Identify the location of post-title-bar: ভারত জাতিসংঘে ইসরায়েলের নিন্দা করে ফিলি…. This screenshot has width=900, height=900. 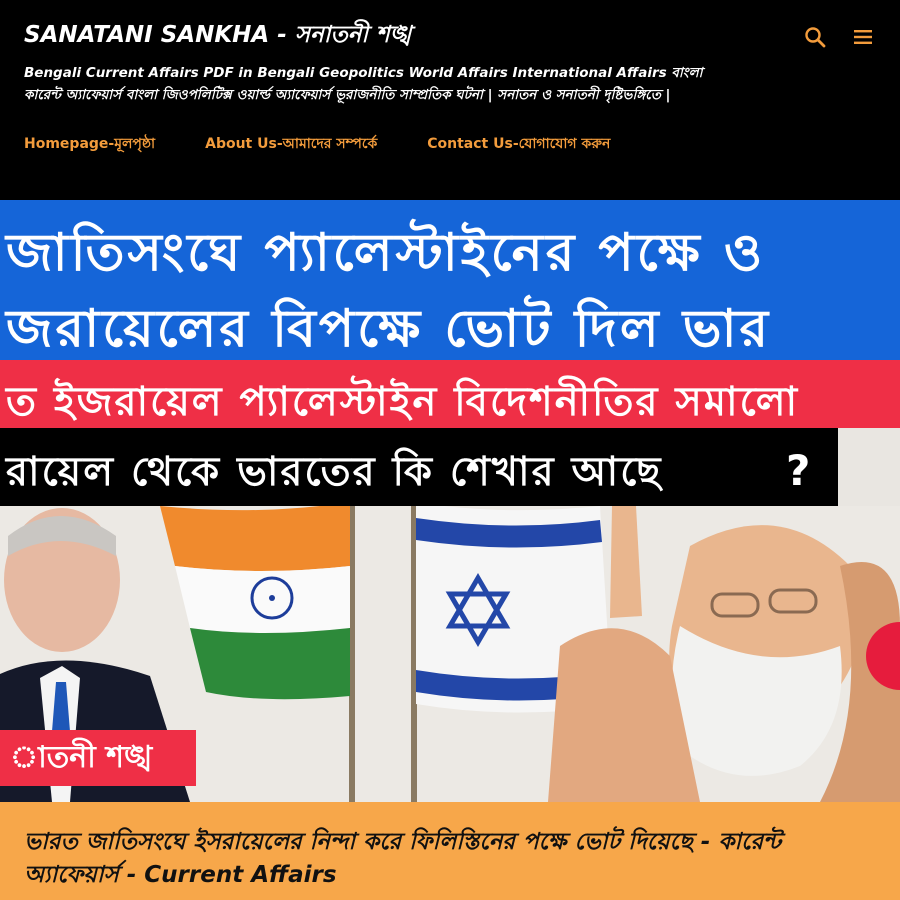
(450, 851).